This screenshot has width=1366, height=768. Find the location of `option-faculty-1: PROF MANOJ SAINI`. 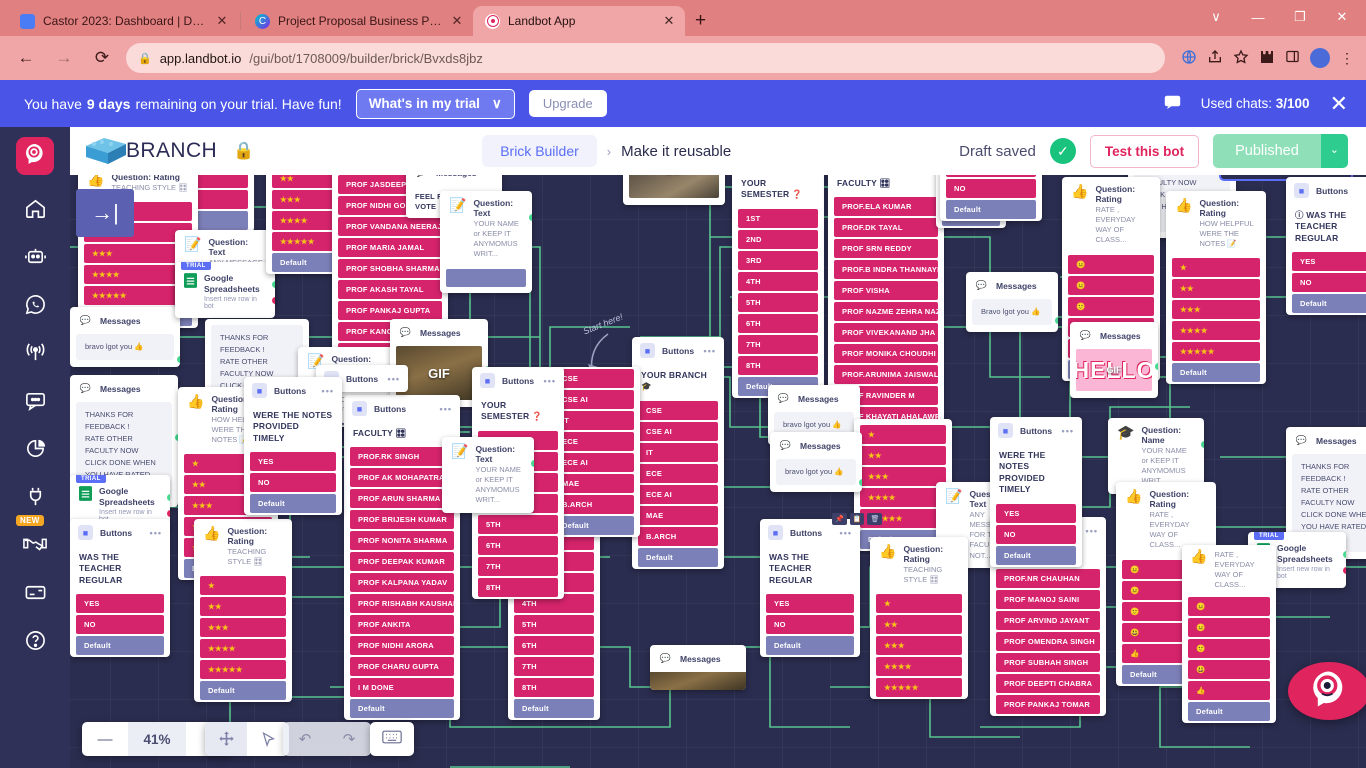

option-faculty-1: PROF MANOJ SAINI is located at coordinates (1048, 600).